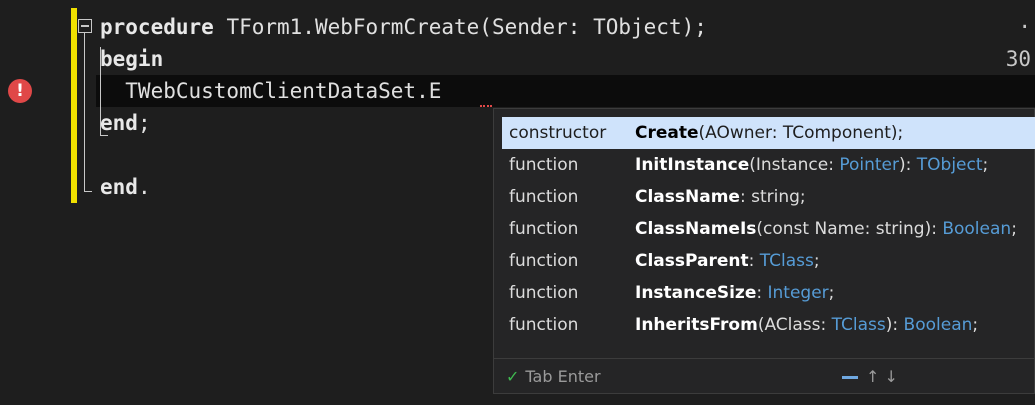 This screenshot has width=1035, height=405. Describe the element at coordinates (85, 26) in the screenshot. I see `fold-collapse-icon` at that location.